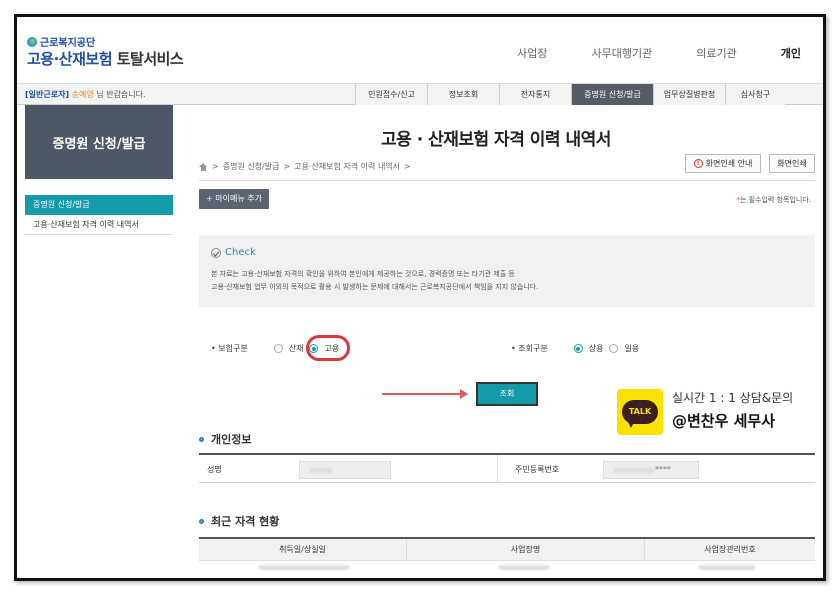 The height and width of the screenshot is (595, 840). Describe the element at coordinates (663, 469) in the screenshot. I see `rrn-mask: ****` at that location.